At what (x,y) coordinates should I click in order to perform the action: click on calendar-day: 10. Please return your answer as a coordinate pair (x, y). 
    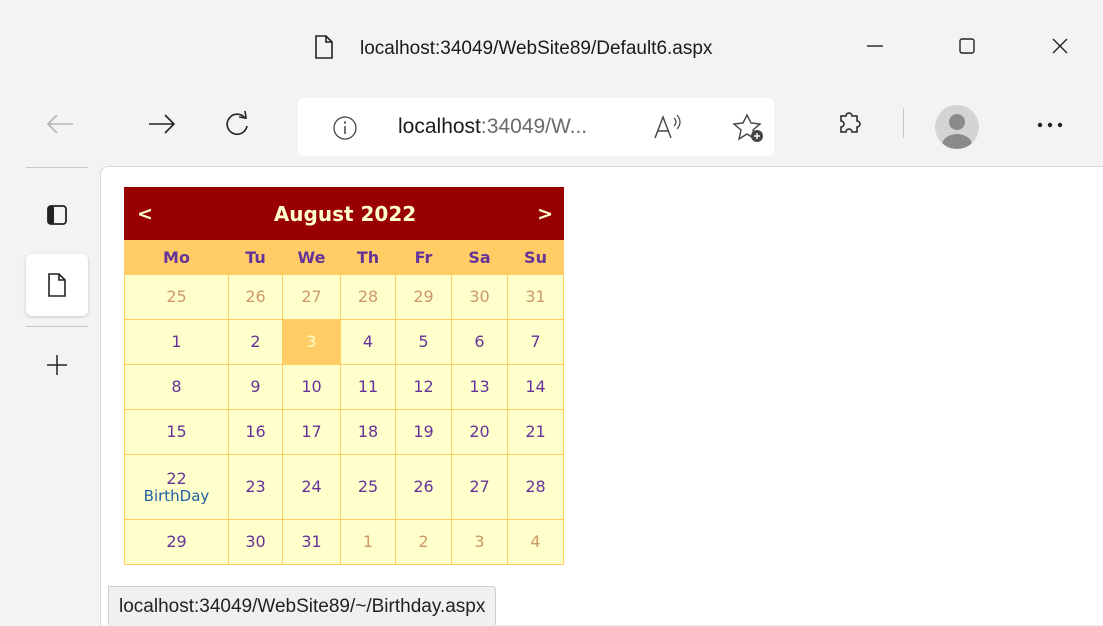
    Looking at the image, I should click on (311, 387).